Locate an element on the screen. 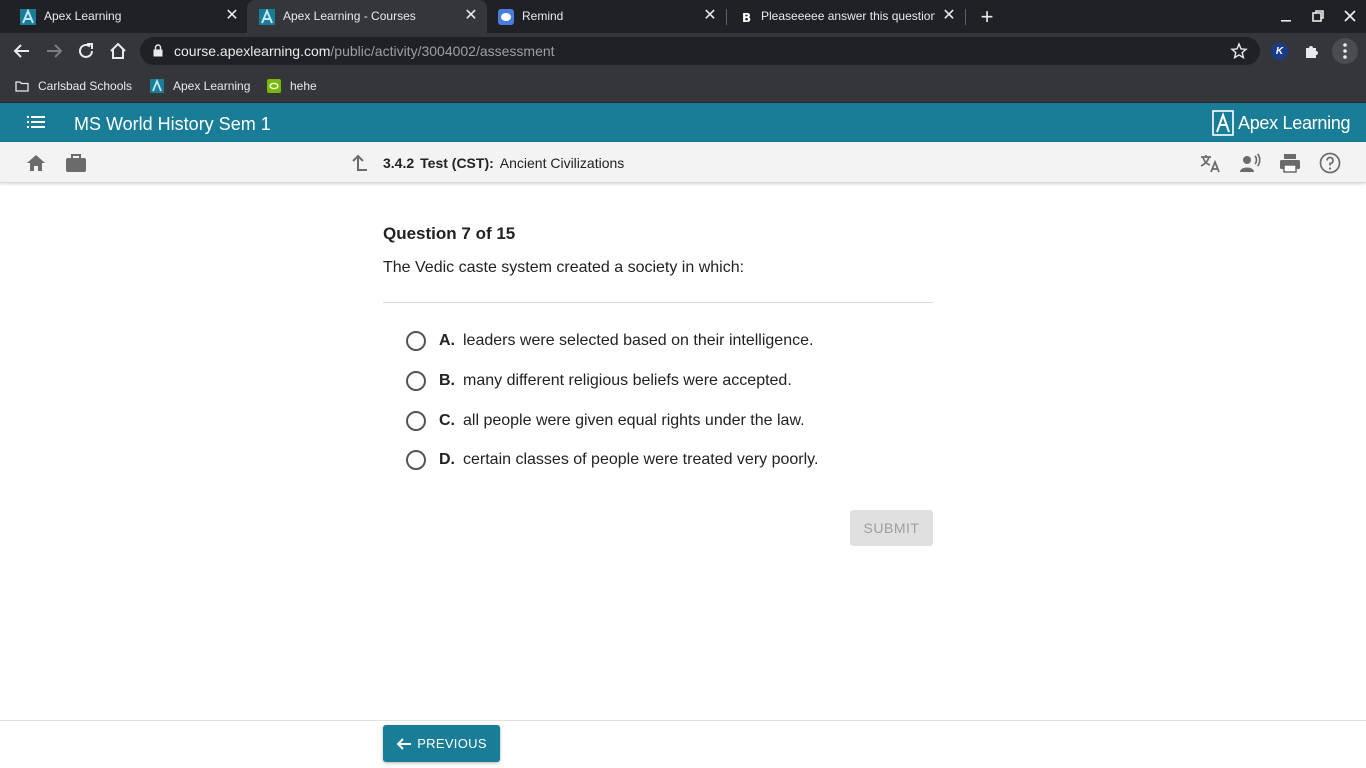 The height and width of the screenshot is (768, 1366). url-host: course.apexlearning.com is located at coordinates (252, 51).